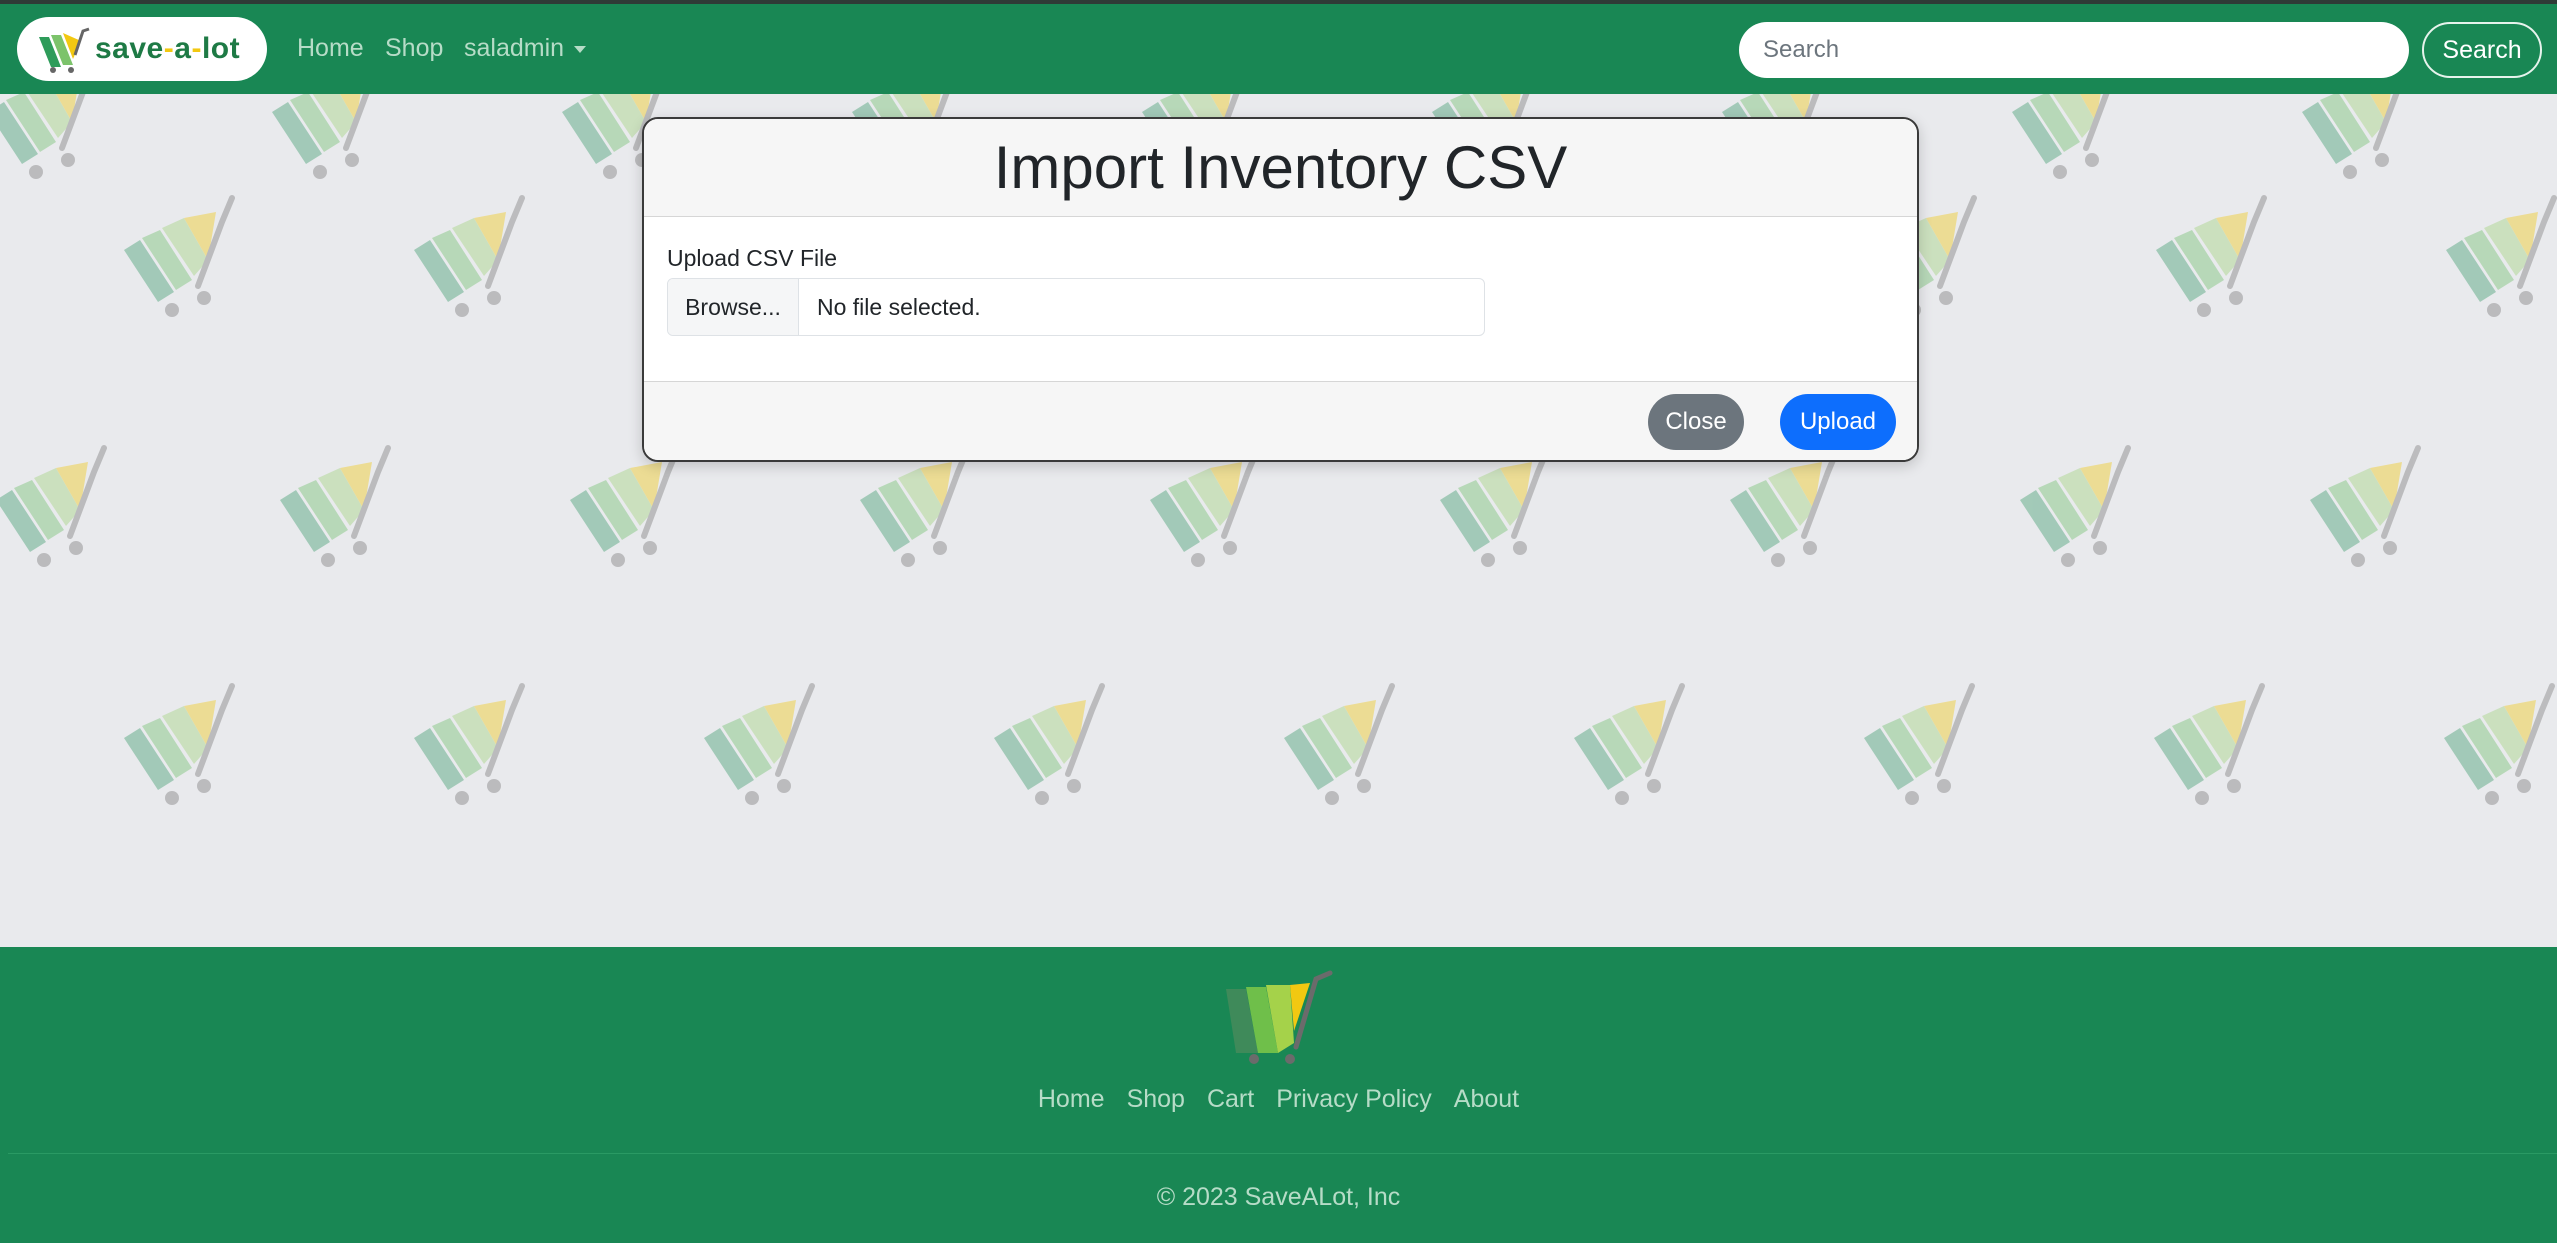 The width and height of the screenshot is (2557, 1243). What do you see at coordinates (1282, 1153) in the screenshot?
I see `footer-divider` at bounding box center [1282, 1153].